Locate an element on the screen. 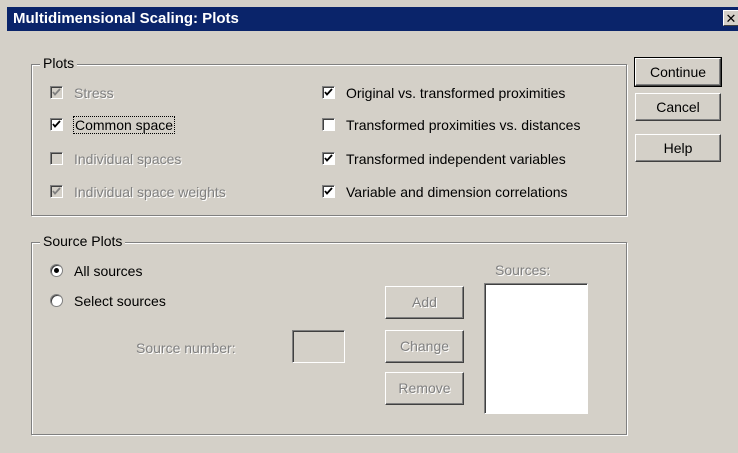 This screenshot has width=738, height=453. cancel-button: Cancel is located at coordinates (678, 107).